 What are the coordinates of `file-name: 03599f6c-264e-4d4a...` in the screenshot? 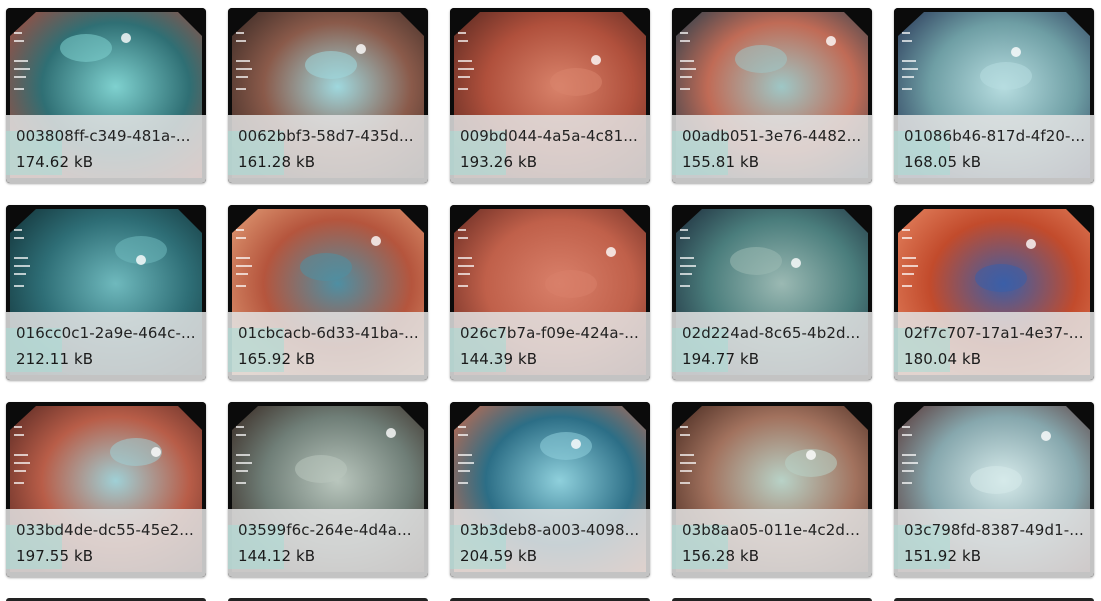 It's located at (325, 530).